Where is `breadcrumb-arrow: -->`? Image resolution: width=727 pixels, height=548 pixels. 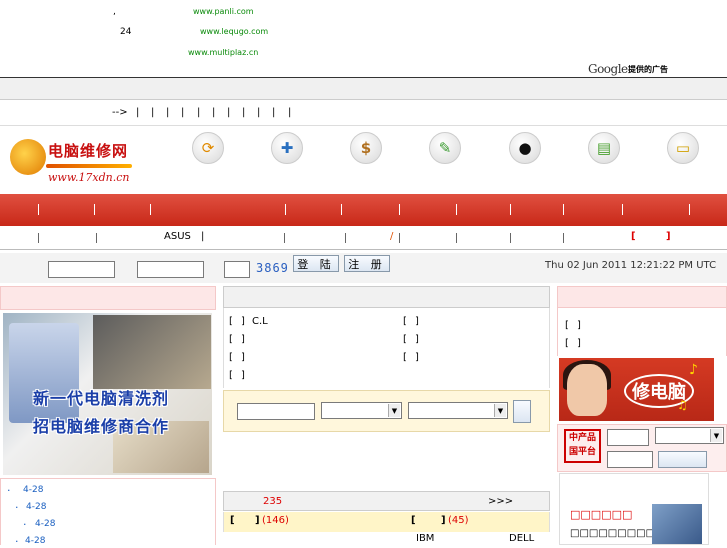
breadcrumb-arrow: --> is located at coordinates (120, 112).